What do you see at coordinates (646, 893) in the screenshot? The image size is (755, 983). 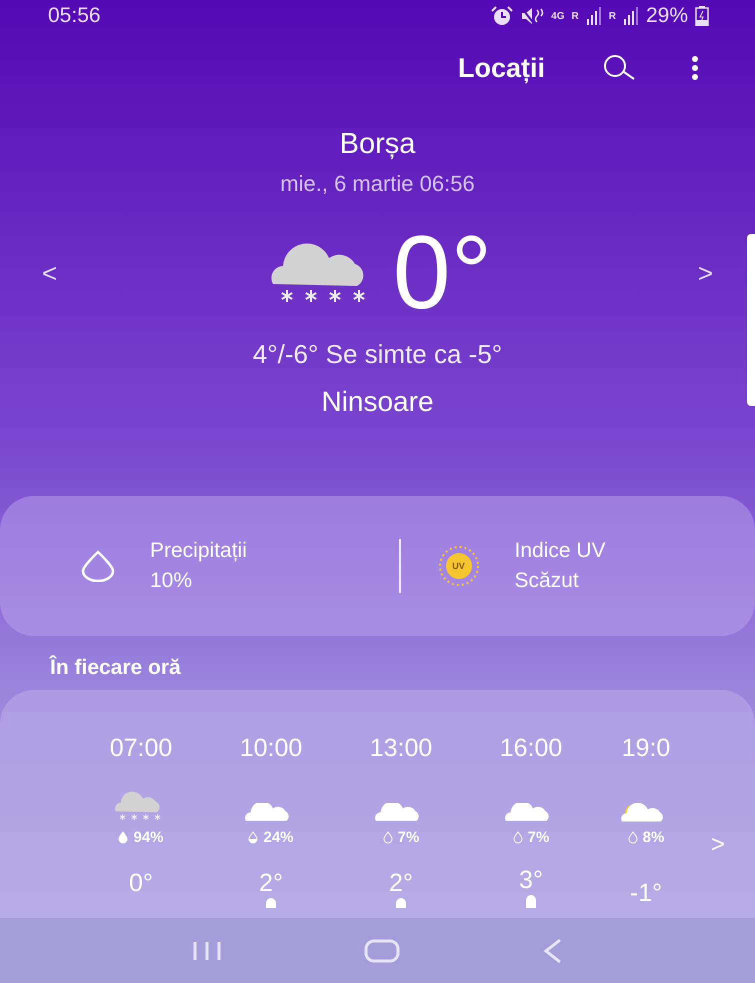 I see `hour-temperature: -1°` at bounding box center [646, 893].